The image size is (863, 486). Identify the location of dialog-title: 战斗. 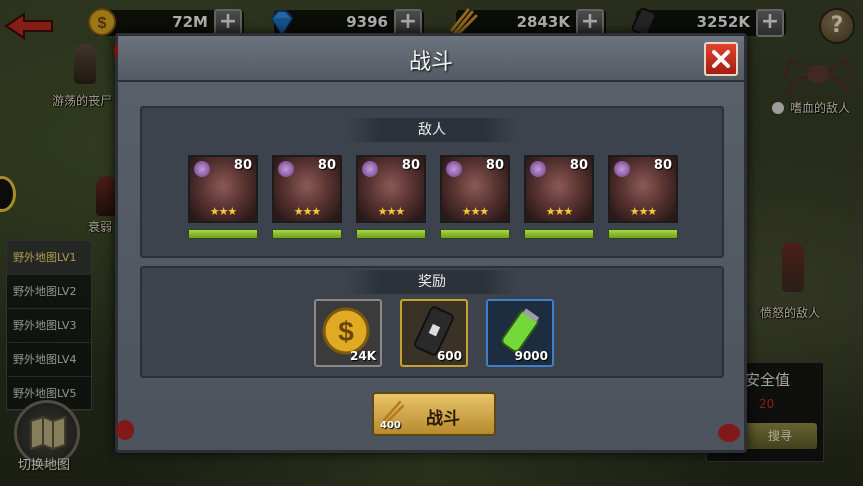
(430, 62).